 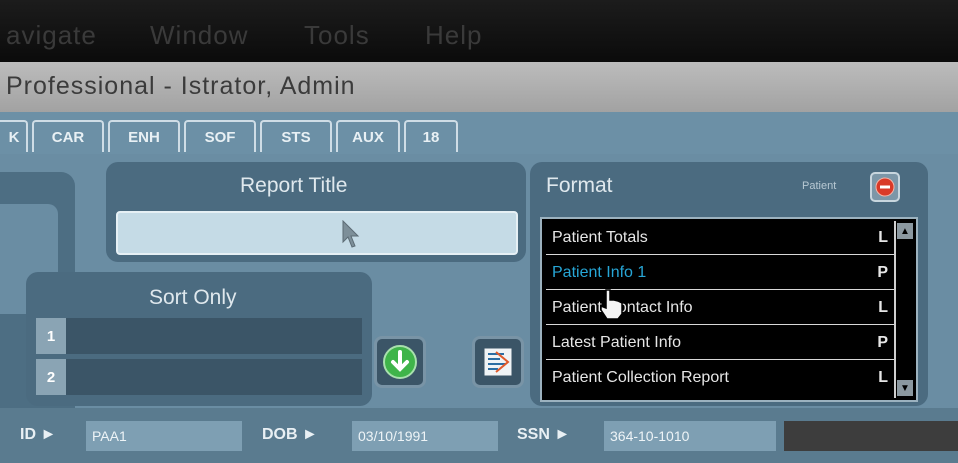 What do you see at coordinates (193, 297) in the screenshot?
I see `sort-only-label: Sort Only` at bounding box center [193, 297].